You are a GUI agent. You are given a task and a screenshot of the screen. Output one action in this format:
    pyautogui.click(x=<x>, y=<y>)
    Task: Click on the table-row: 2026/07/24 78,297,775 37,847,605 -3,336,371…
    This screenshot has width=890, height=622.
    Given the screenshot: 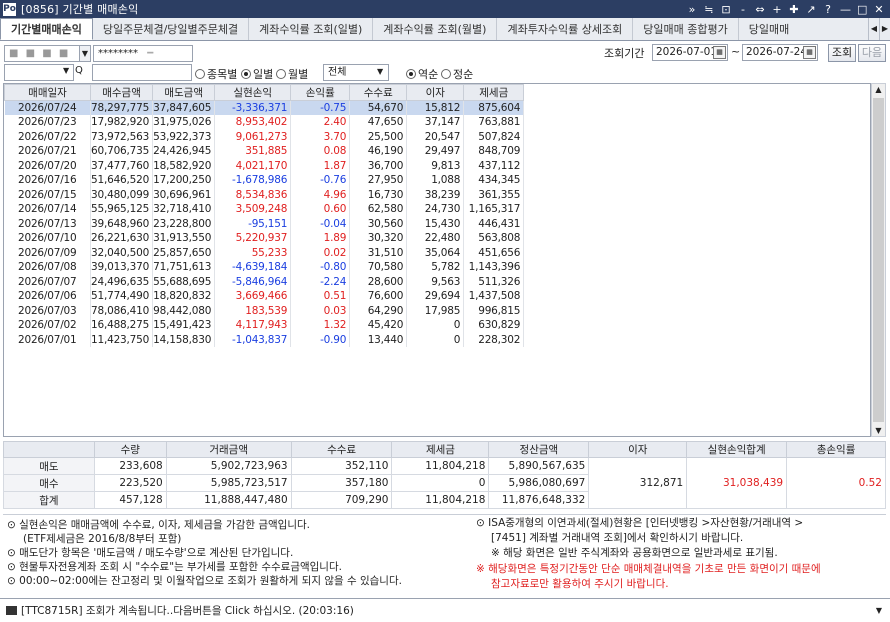 What is the action you would take?
    pyautogui.click(x=264, y=107)
    